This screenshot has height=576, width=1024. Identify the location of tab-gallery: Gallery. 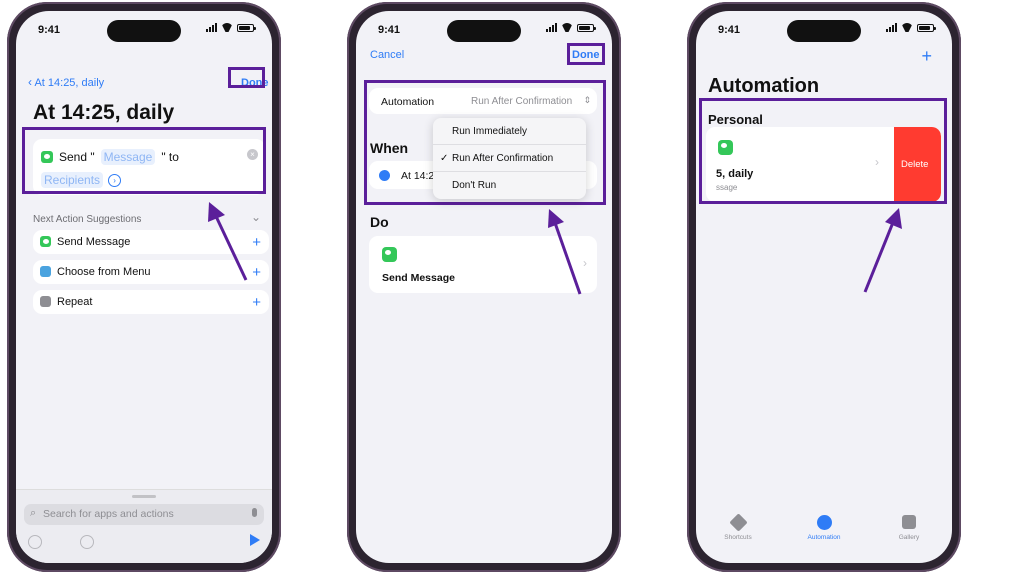
(909, 525).